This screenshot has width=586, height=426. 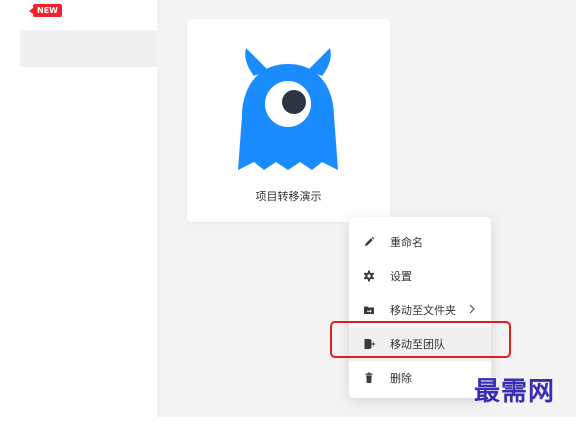 I want to click on chevron-right-icon, so click(x=472, y=309).